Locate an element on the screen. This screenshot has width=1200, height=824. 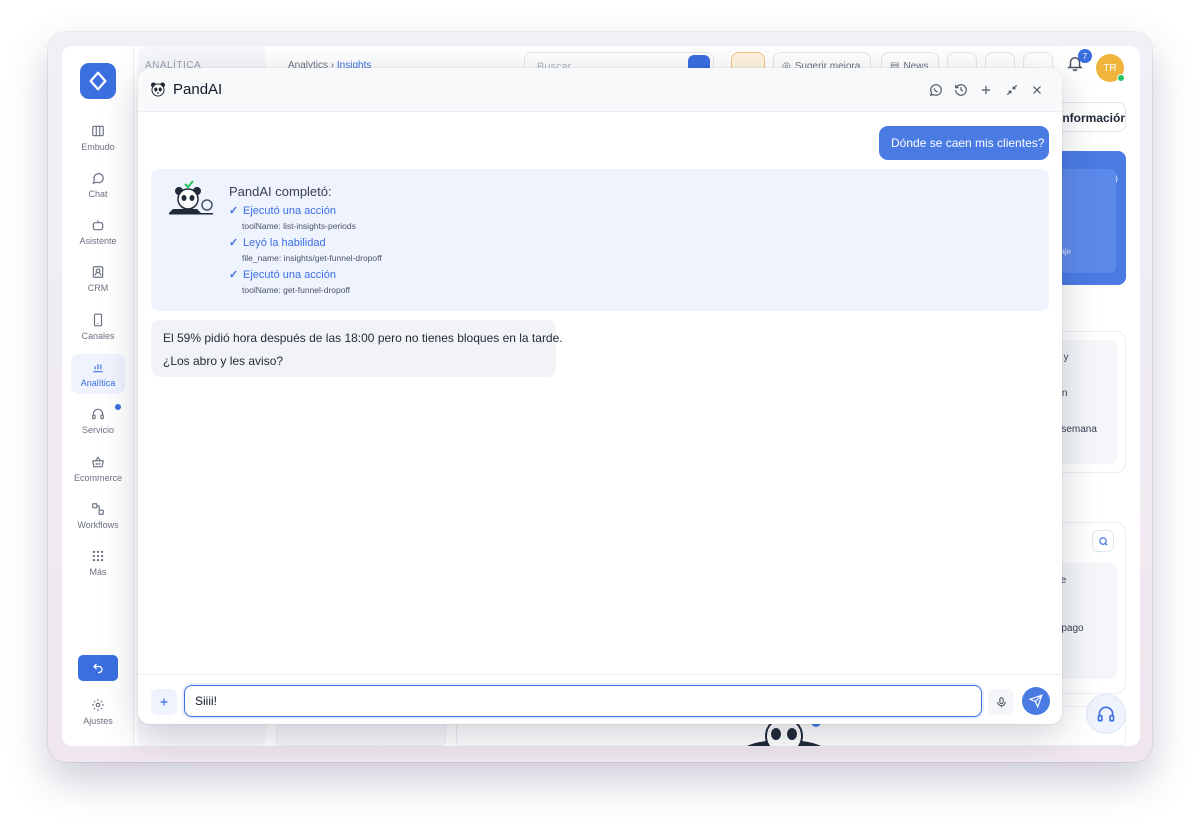
columns-icon is located at coordinates (98, 131).